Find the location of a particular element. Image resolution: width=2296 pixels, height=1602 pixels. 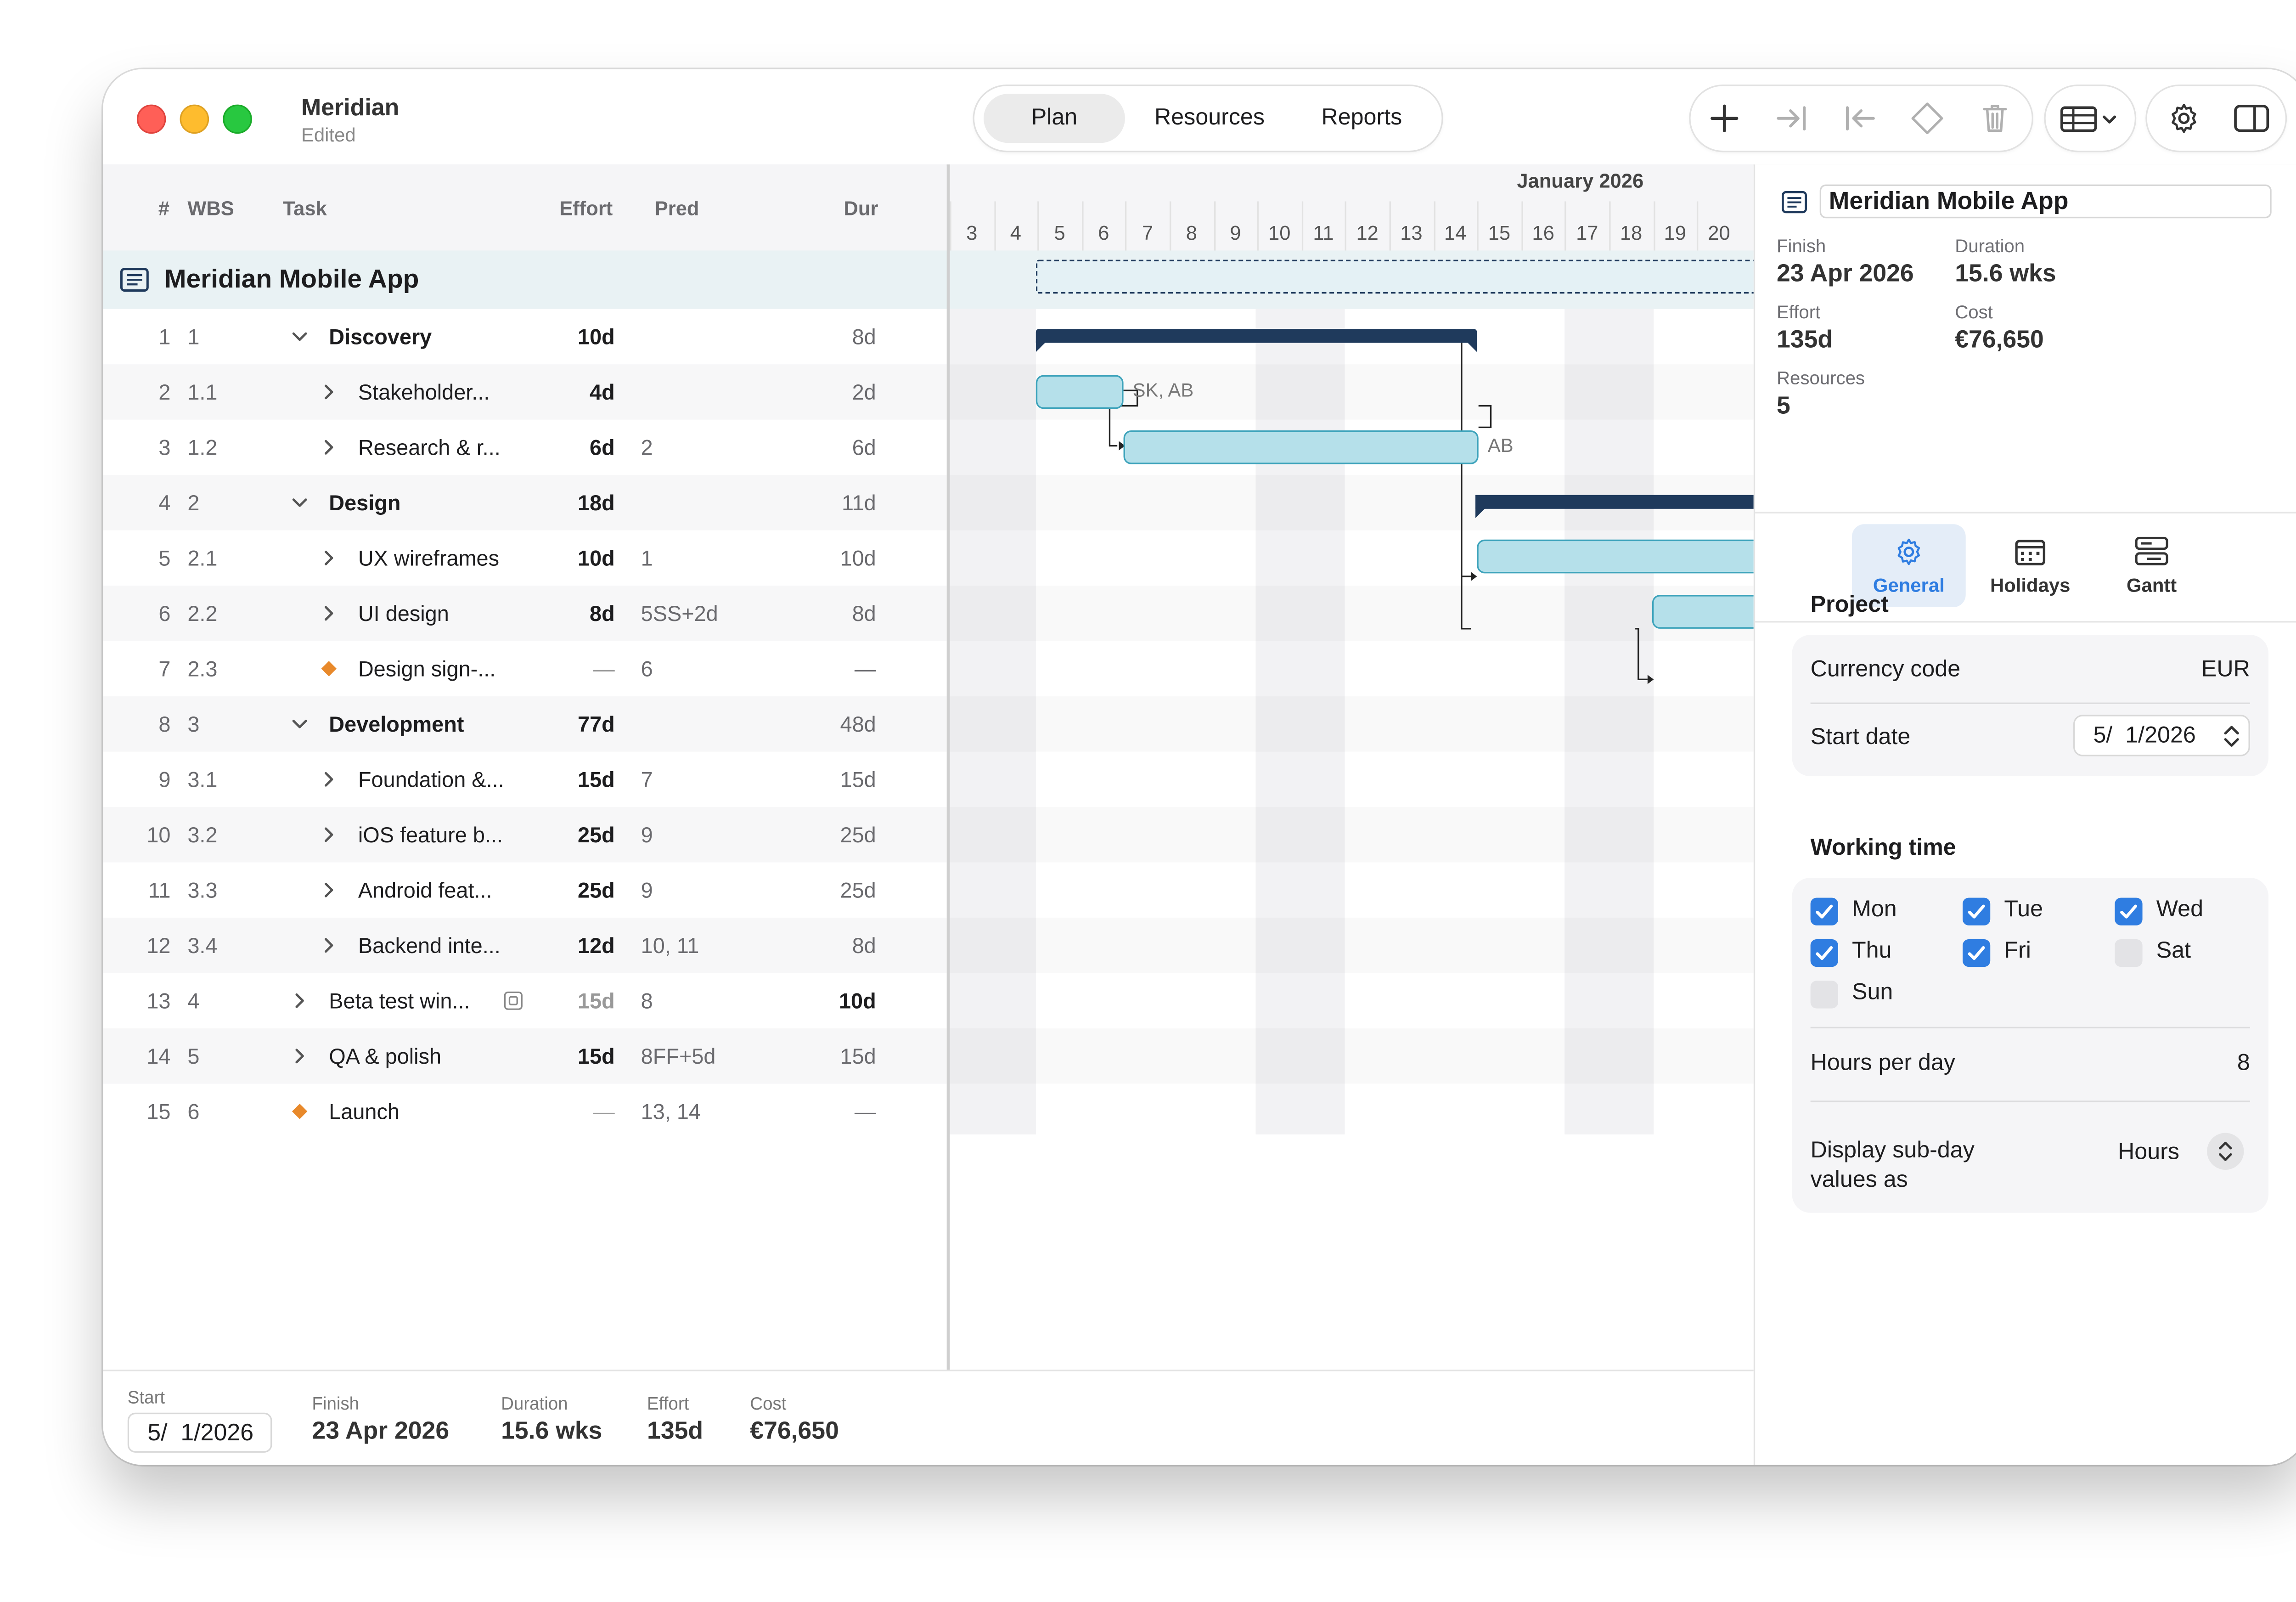

task-row: 3 1.2 Research & r... 6d 2 6d is located at coordinates (525, 447).